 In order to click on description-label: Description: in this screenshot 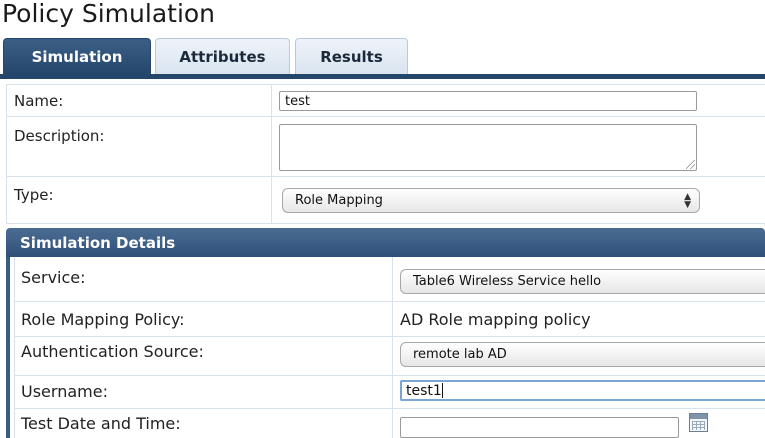, I will do `click(59, 136)`.